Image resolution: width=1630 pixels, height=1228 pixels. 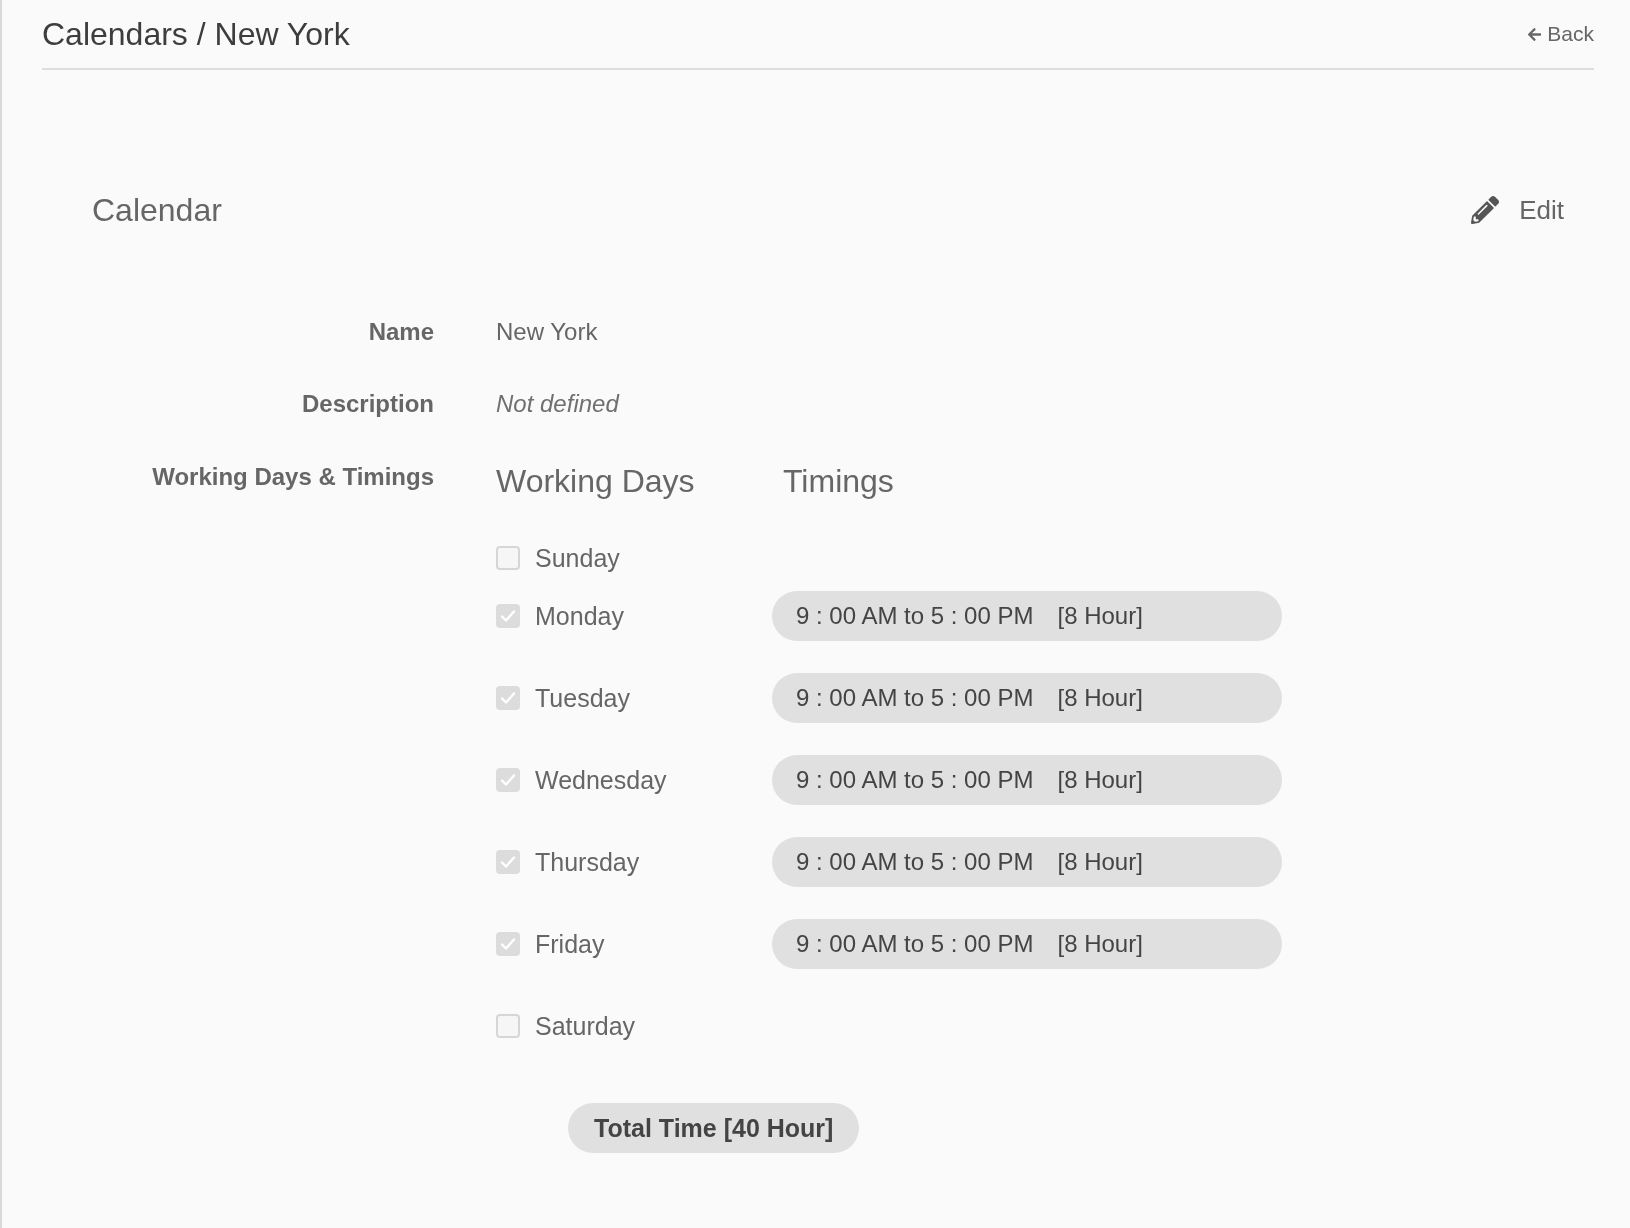 I want to click on column-heading: Timings, so click(x=838, y=481).